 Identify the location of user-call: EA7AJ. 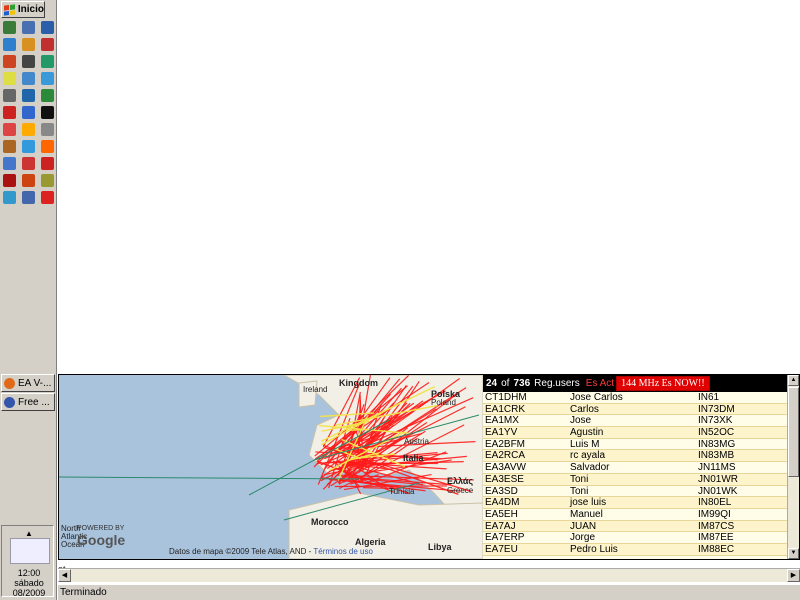
(500, 526).